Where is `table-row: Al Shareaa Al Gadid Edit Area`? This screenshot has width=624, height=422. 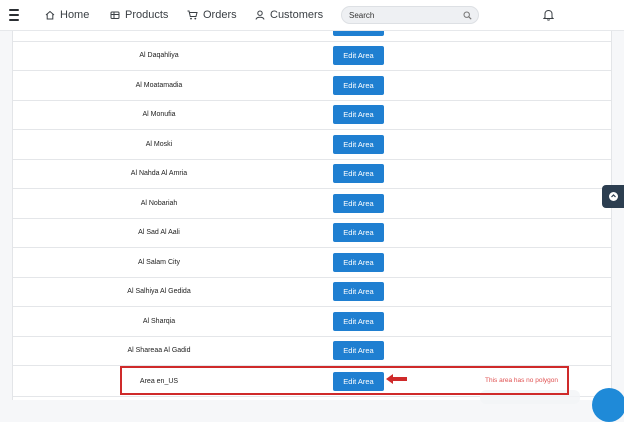 table-row: Al Shareaa Al Gadid Edit Area is located at coordinates (312, 351).